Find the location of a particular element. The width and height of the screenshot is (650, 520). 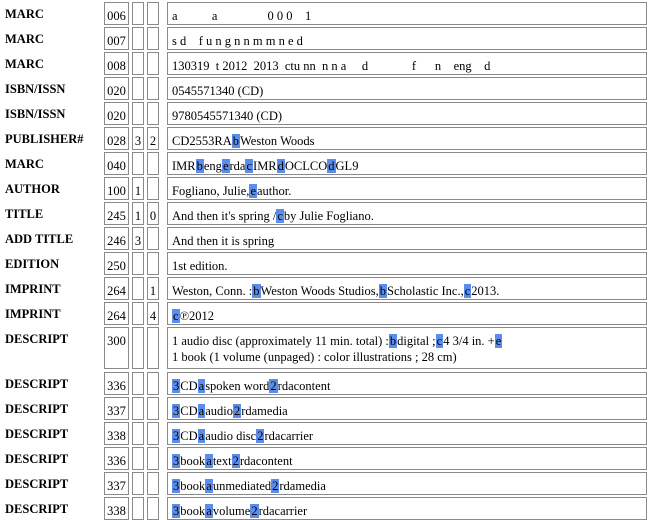

data-field: CD2553RAbWeston Woods is located at coordinates (407, 138).